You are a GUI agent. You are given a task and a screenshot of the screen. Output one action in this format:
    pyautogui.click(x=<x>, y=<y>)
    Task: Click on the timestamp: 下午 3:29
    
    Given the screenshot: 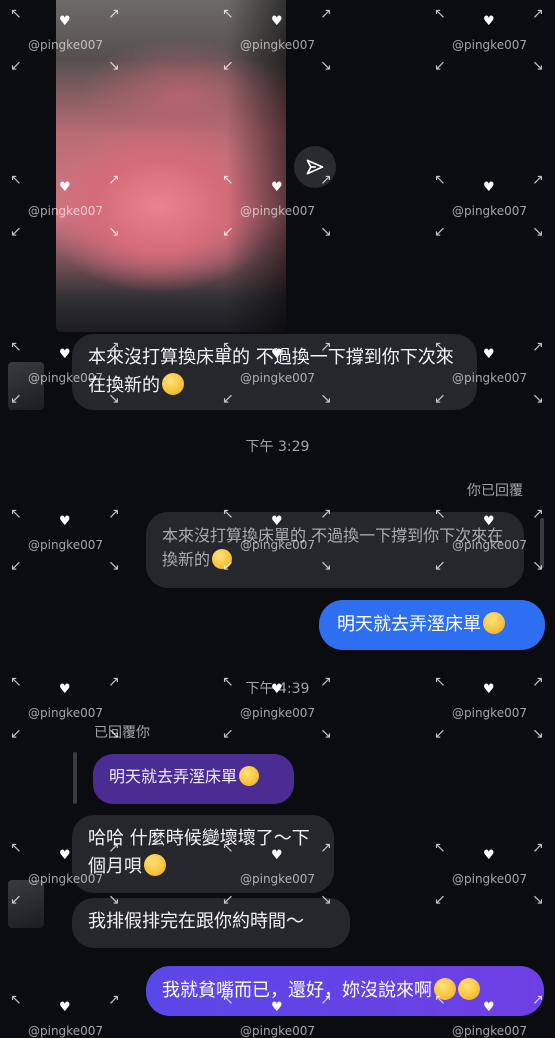 What is the action you would take?
    pyautogui.click(x=277, y=447)
    